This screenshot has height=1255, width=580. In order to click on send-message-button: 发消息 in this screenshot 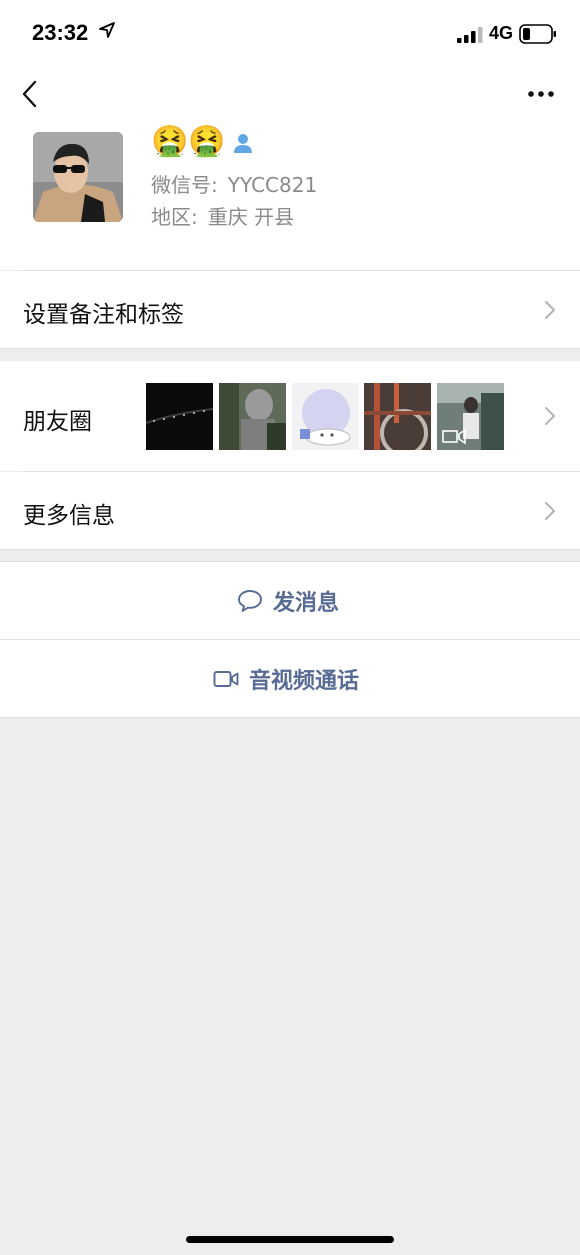, I will do `click(290, 600)`.